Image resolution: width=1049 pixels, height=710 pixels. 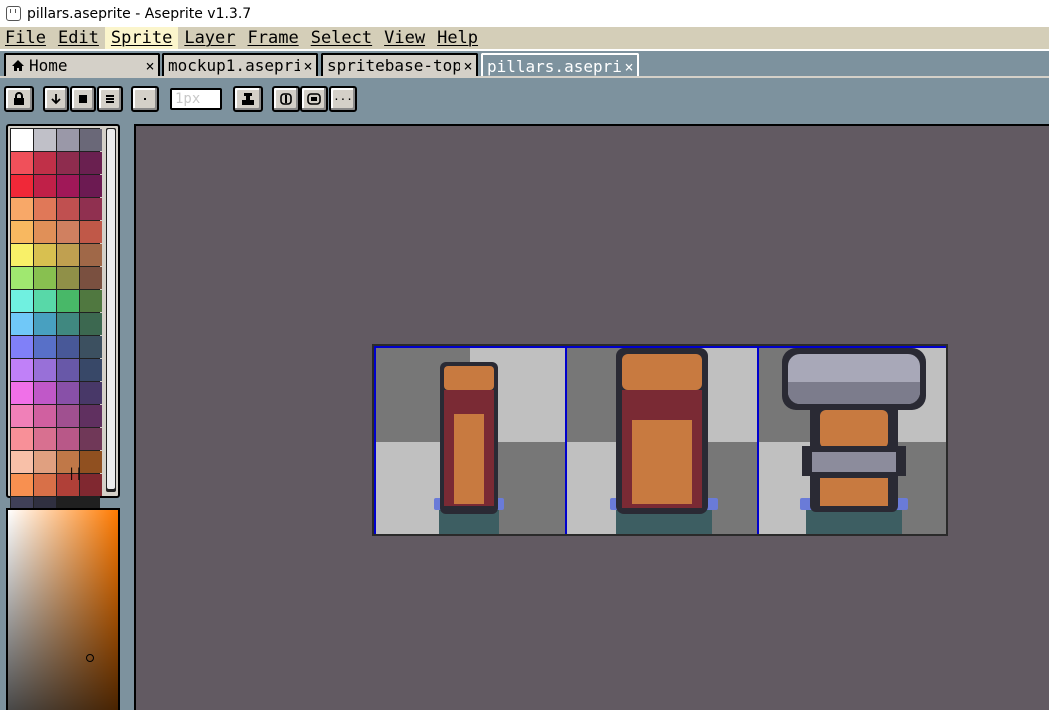 I want to click on brush-size-input: 1px, so click(x=196, y=99).